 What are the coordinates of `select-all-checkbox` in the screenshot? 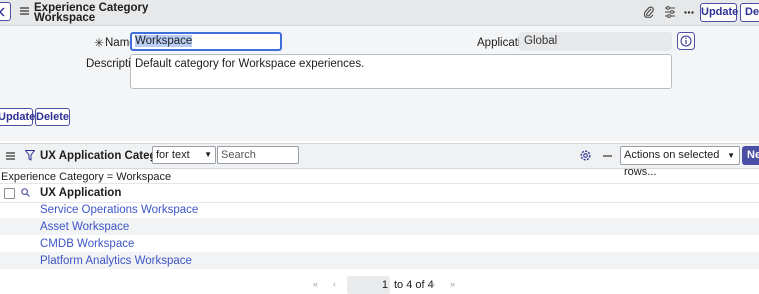 It's located at (9, 193).